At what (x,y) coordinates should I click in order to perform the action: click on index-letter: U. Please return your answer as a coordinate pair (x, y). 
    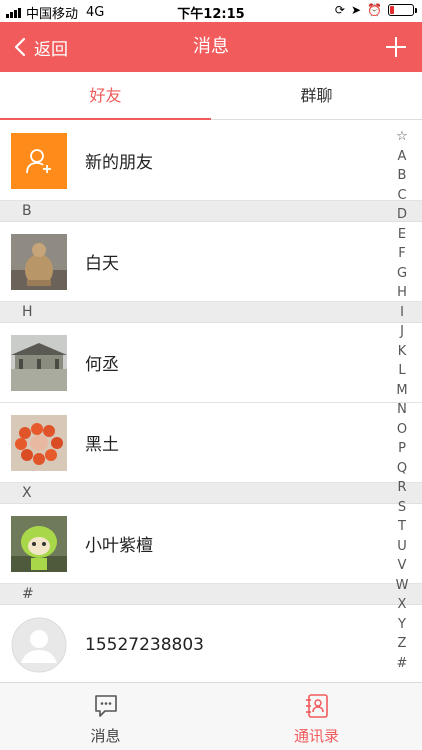
    Looking at the image, I should click on (402, 547).